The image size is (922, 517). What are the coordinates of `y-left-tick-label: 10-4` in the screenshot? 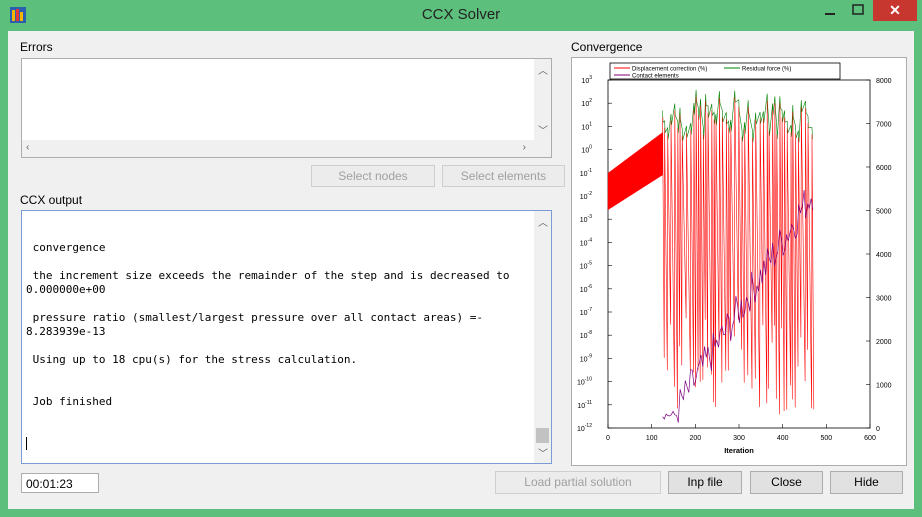 It's located at (586, 242).